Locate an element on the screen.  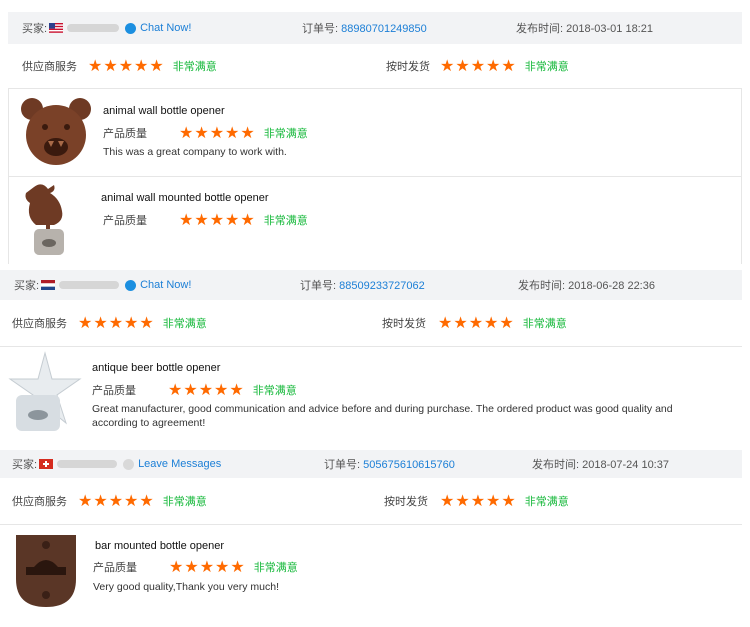
wall-mount-opener-image is located at coordinates (46, 571).